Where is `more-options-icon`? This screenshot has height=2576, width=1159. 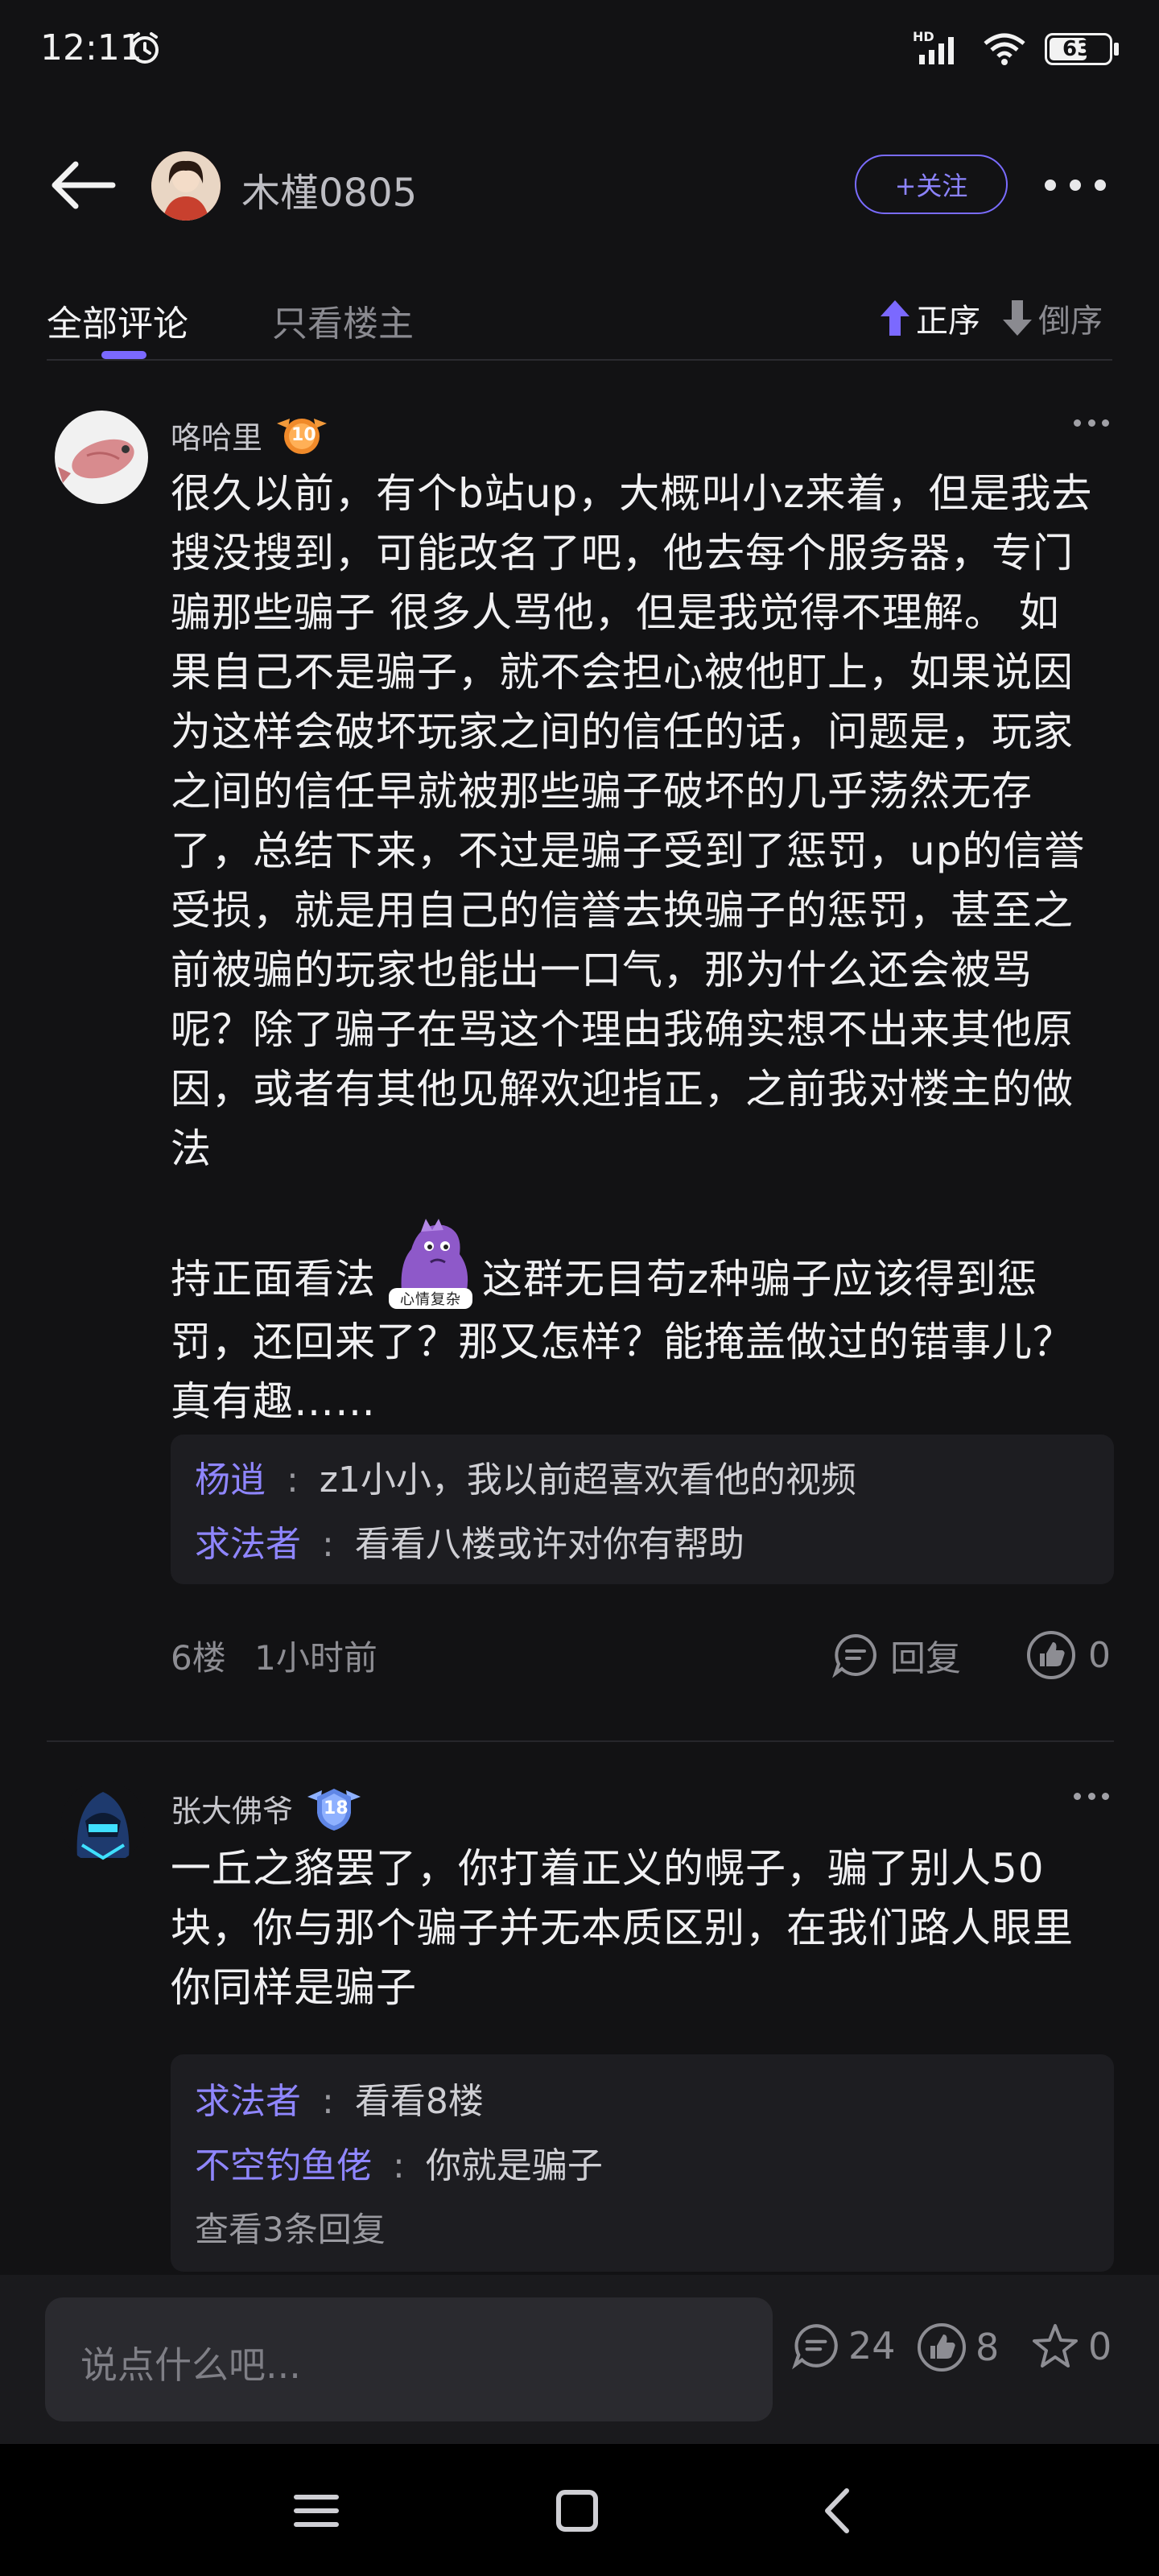 more-options-icon is located at coordinates (1075, 185).